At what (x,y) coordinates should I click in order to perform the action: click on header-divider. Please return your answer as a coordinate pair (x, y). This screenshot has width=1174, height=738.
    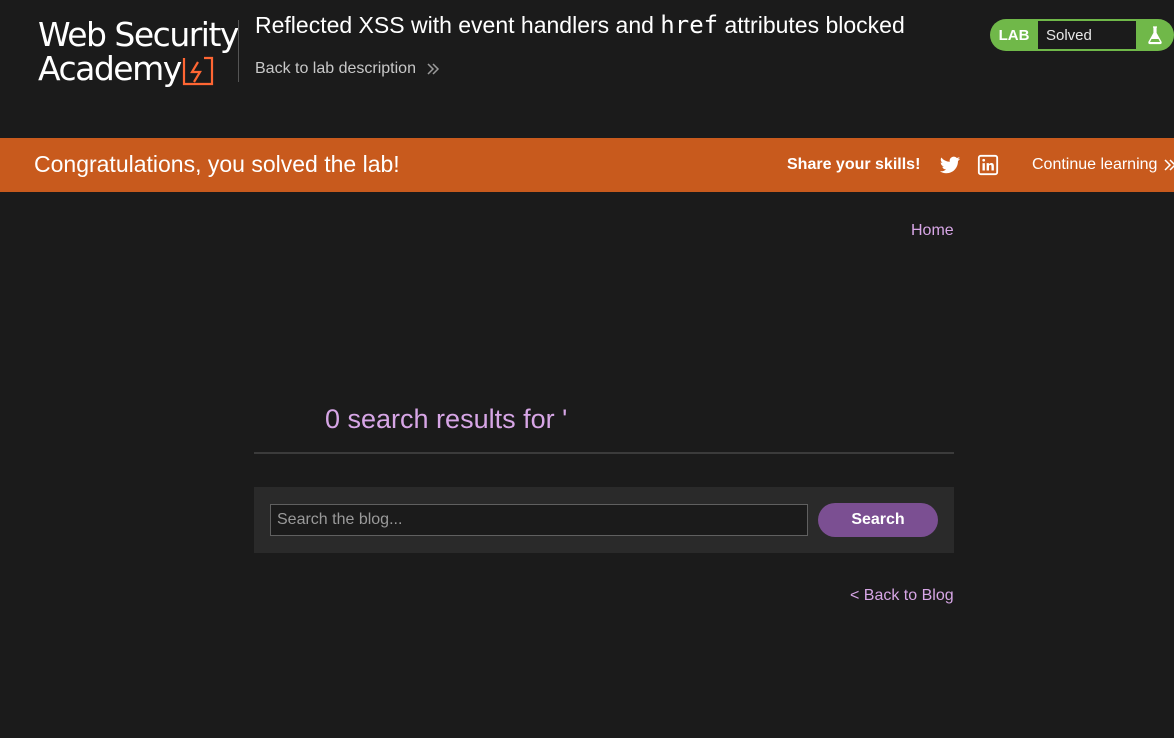
    Looking at the image, I should click on (238, 51).